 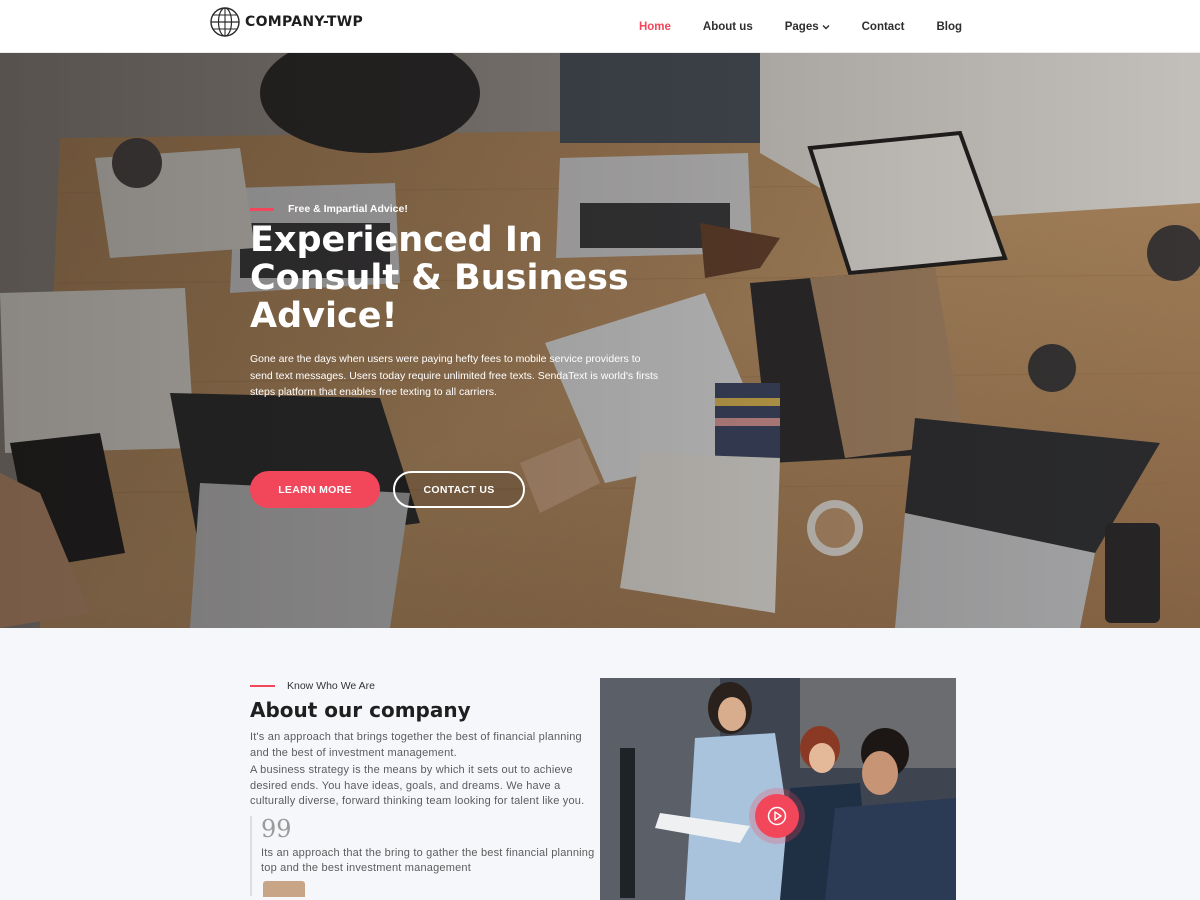 I want to click on nav-item-pages: Pages, so click(x=807, y=27).